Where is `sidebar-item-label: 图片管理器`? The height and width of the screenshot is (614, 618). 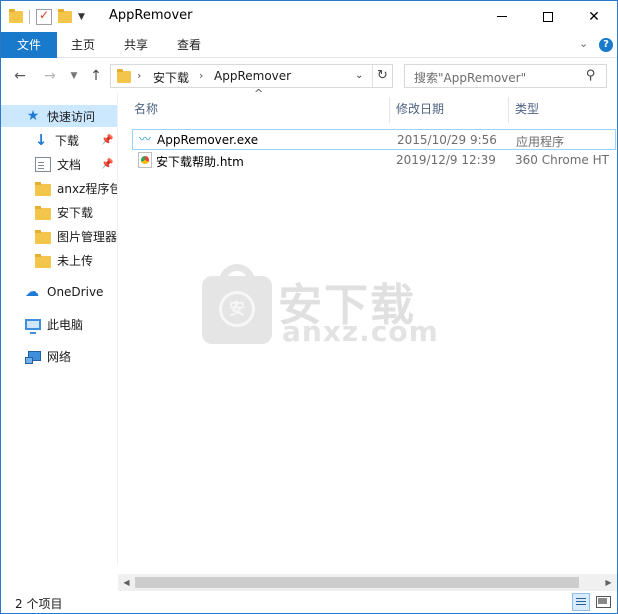 sidebar-item-label: 图片管理器 is located at coordinates (87, 236).